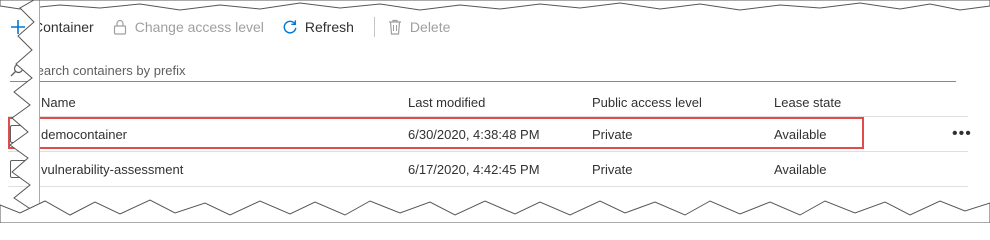 This screenshot has height=240, width=990. Describe the element at coordinates (120, 27) in the screenshot. I see `lock-icon` at that location.